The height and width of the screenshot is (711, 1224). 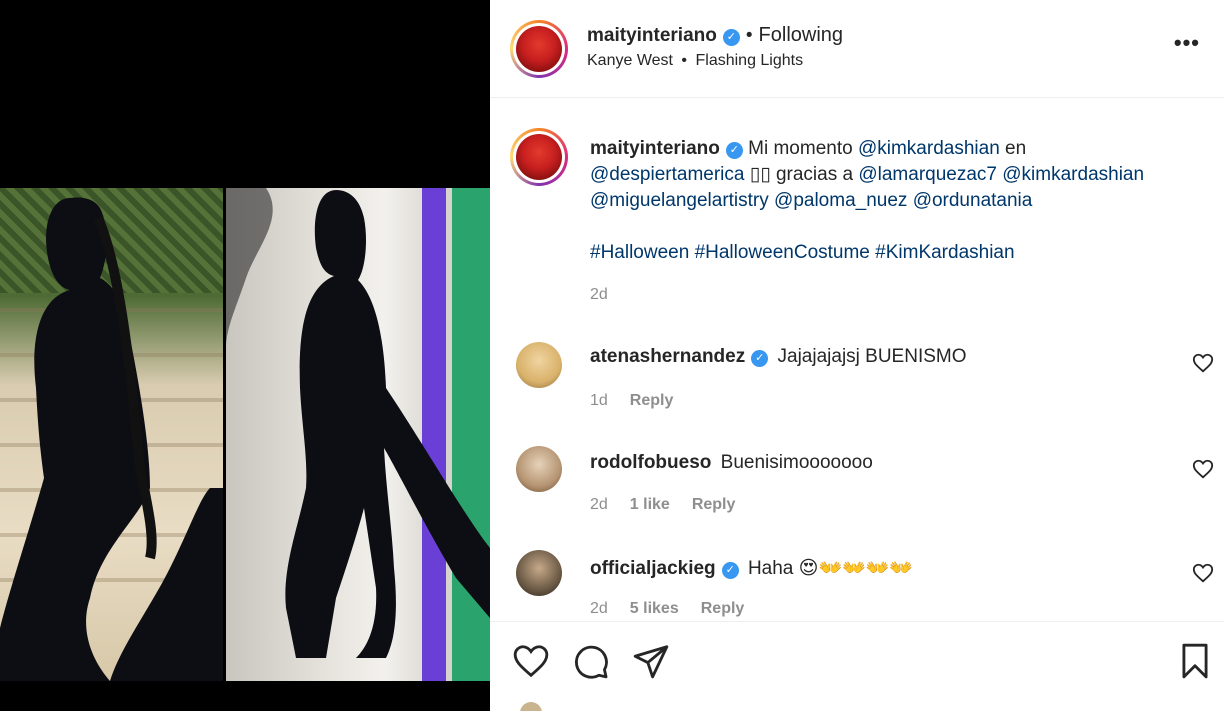 What do you see at coordinates (653, 568) in the screenshot?
I see `commenter-username: officialjackieg` at bounding box center [653, 568].